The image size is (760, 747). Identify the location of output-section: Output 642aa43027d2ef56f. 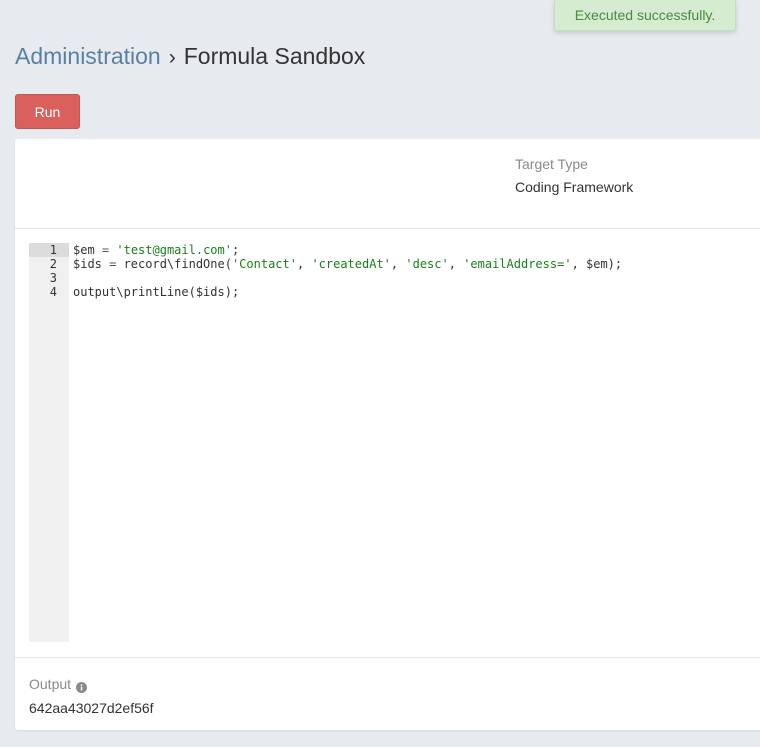
(91, 696).